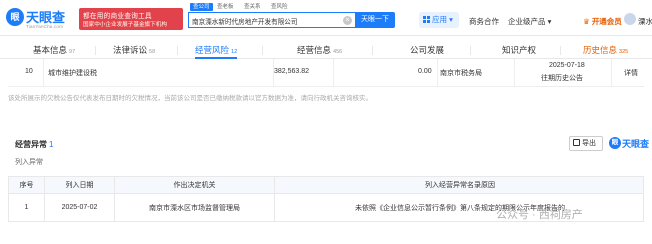 The width and height of the screenshot is (652, 244). Describe the element at coordinates (195, 207) in the screenshot. I see `row-authority: 南京市溧水区市场监督管理局` at that location.